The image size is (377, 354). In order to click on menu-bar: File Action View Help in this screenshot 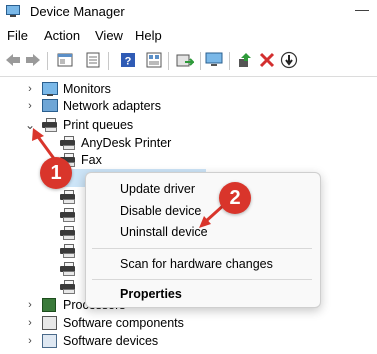, I will do `click(188, 35)`.